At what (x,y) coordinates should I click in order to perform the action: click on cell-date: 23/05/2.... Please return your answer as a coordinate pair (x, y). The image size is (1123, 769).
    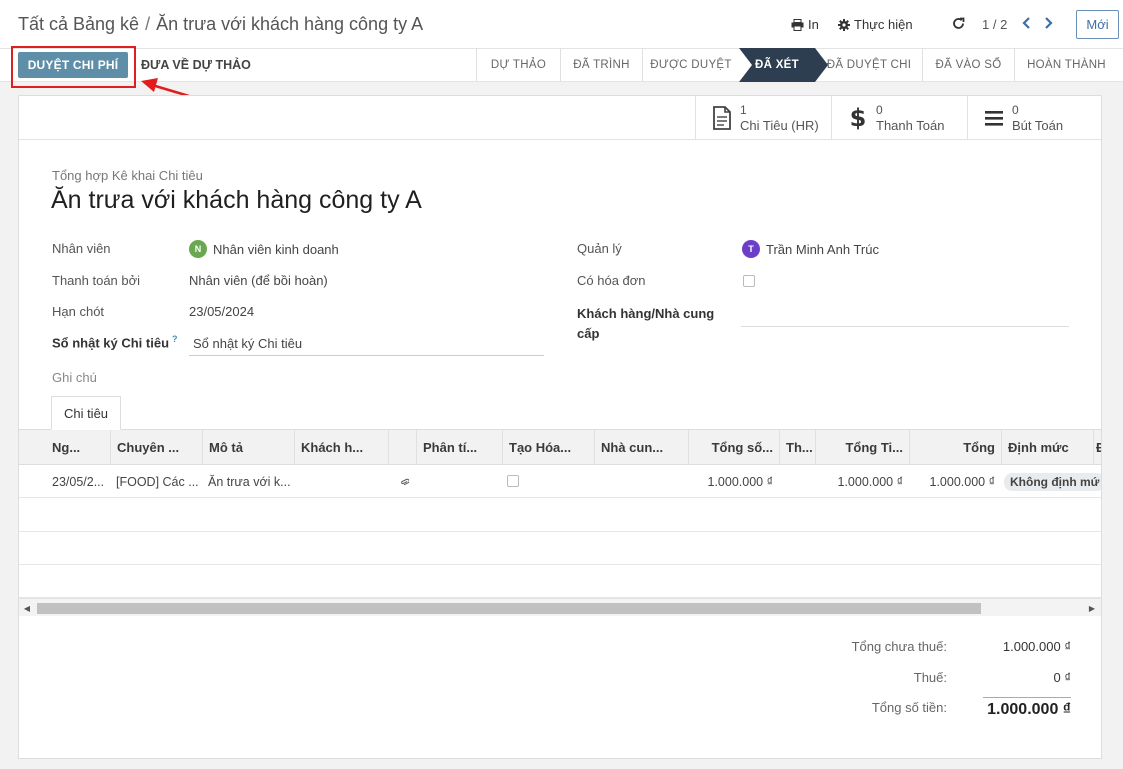
    Looking at the image, I should click on (78, 481).